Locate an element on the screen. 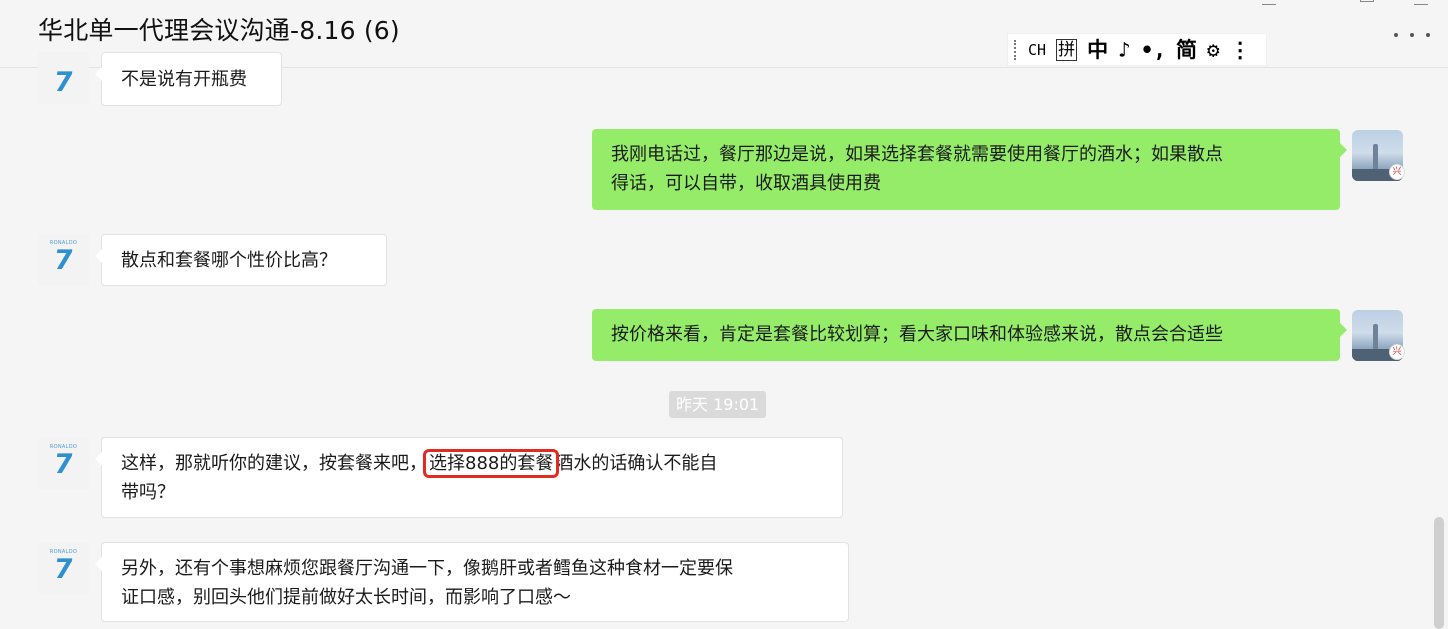 The image size is (1448, 629). message-line: 这样，那就听你的建议，按套餐来吧， 选择888的套餐 酒水的话确认不能自 is located at coordinates (472, 463).